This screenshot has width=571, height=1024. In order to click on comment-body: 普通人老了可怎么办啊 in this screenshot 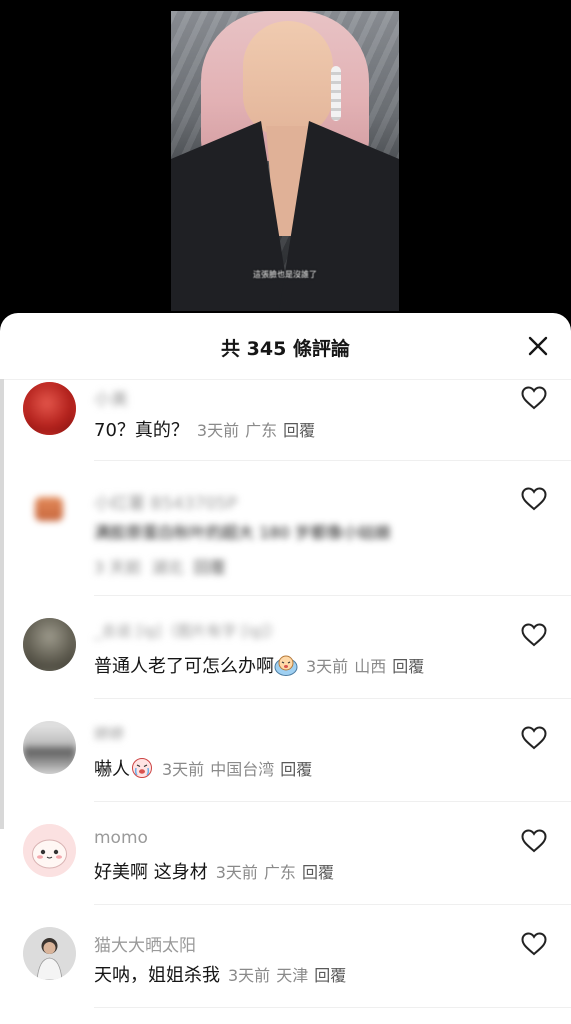, I will do `click(184, 666)`.